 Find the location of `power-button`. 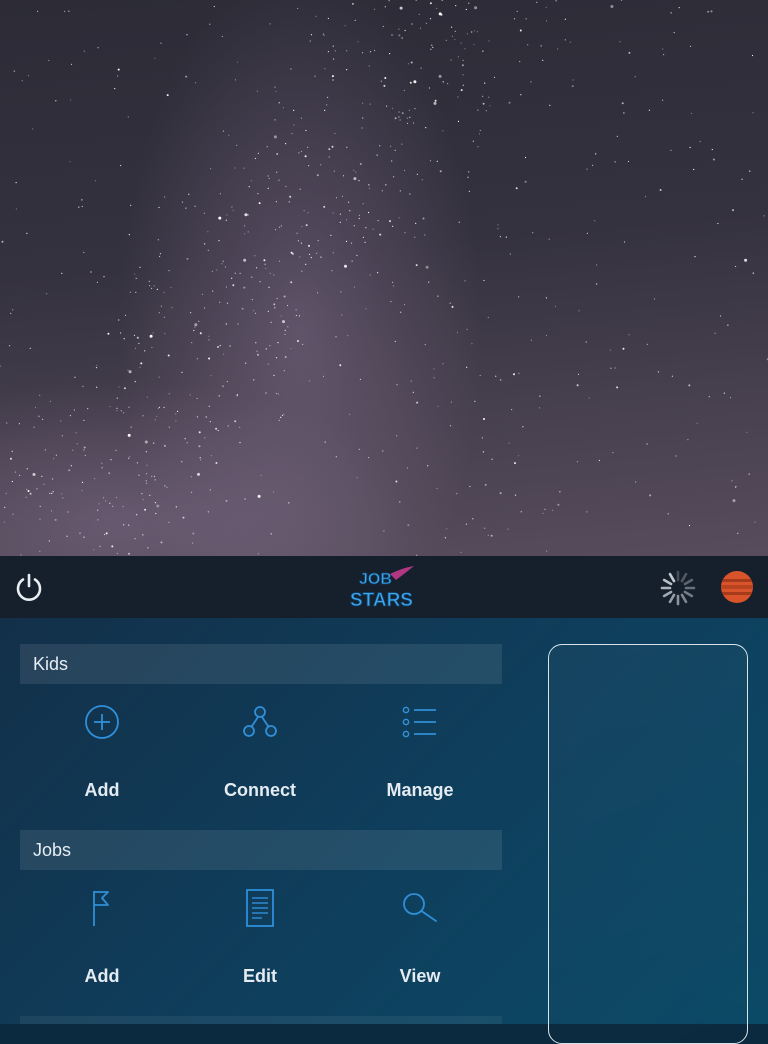

power-button is located at coordinates (29, 587).